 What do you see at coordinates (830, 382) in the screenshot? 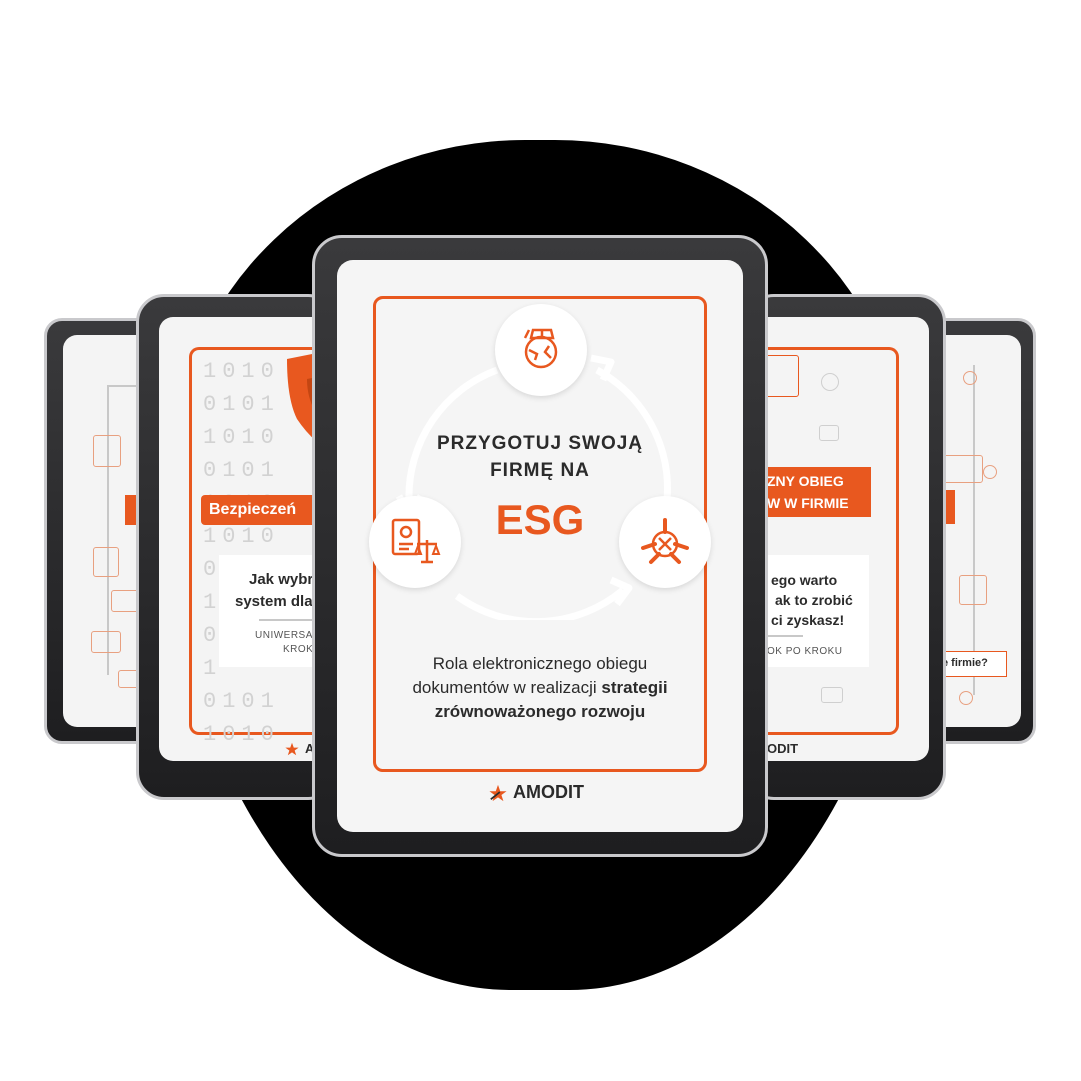
I see `globe-icon` at bounding box center [830, 382].